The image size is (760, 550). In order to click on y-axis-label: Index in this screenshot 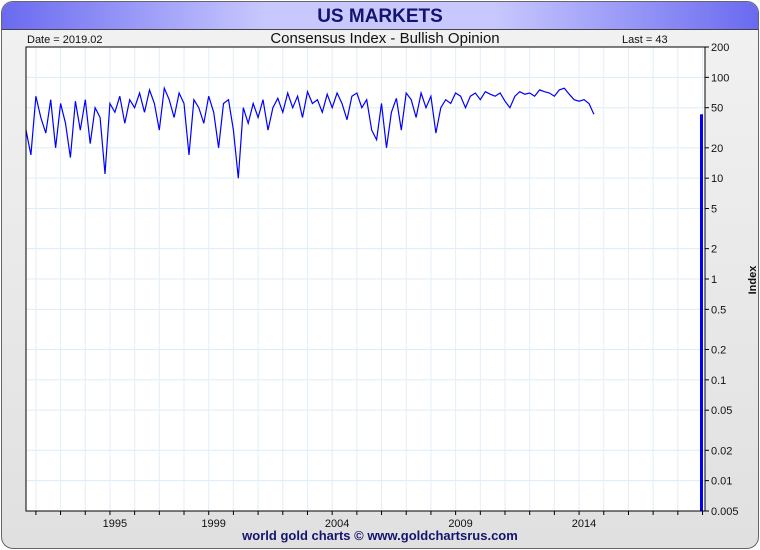, I will do `click(753, 280)`.